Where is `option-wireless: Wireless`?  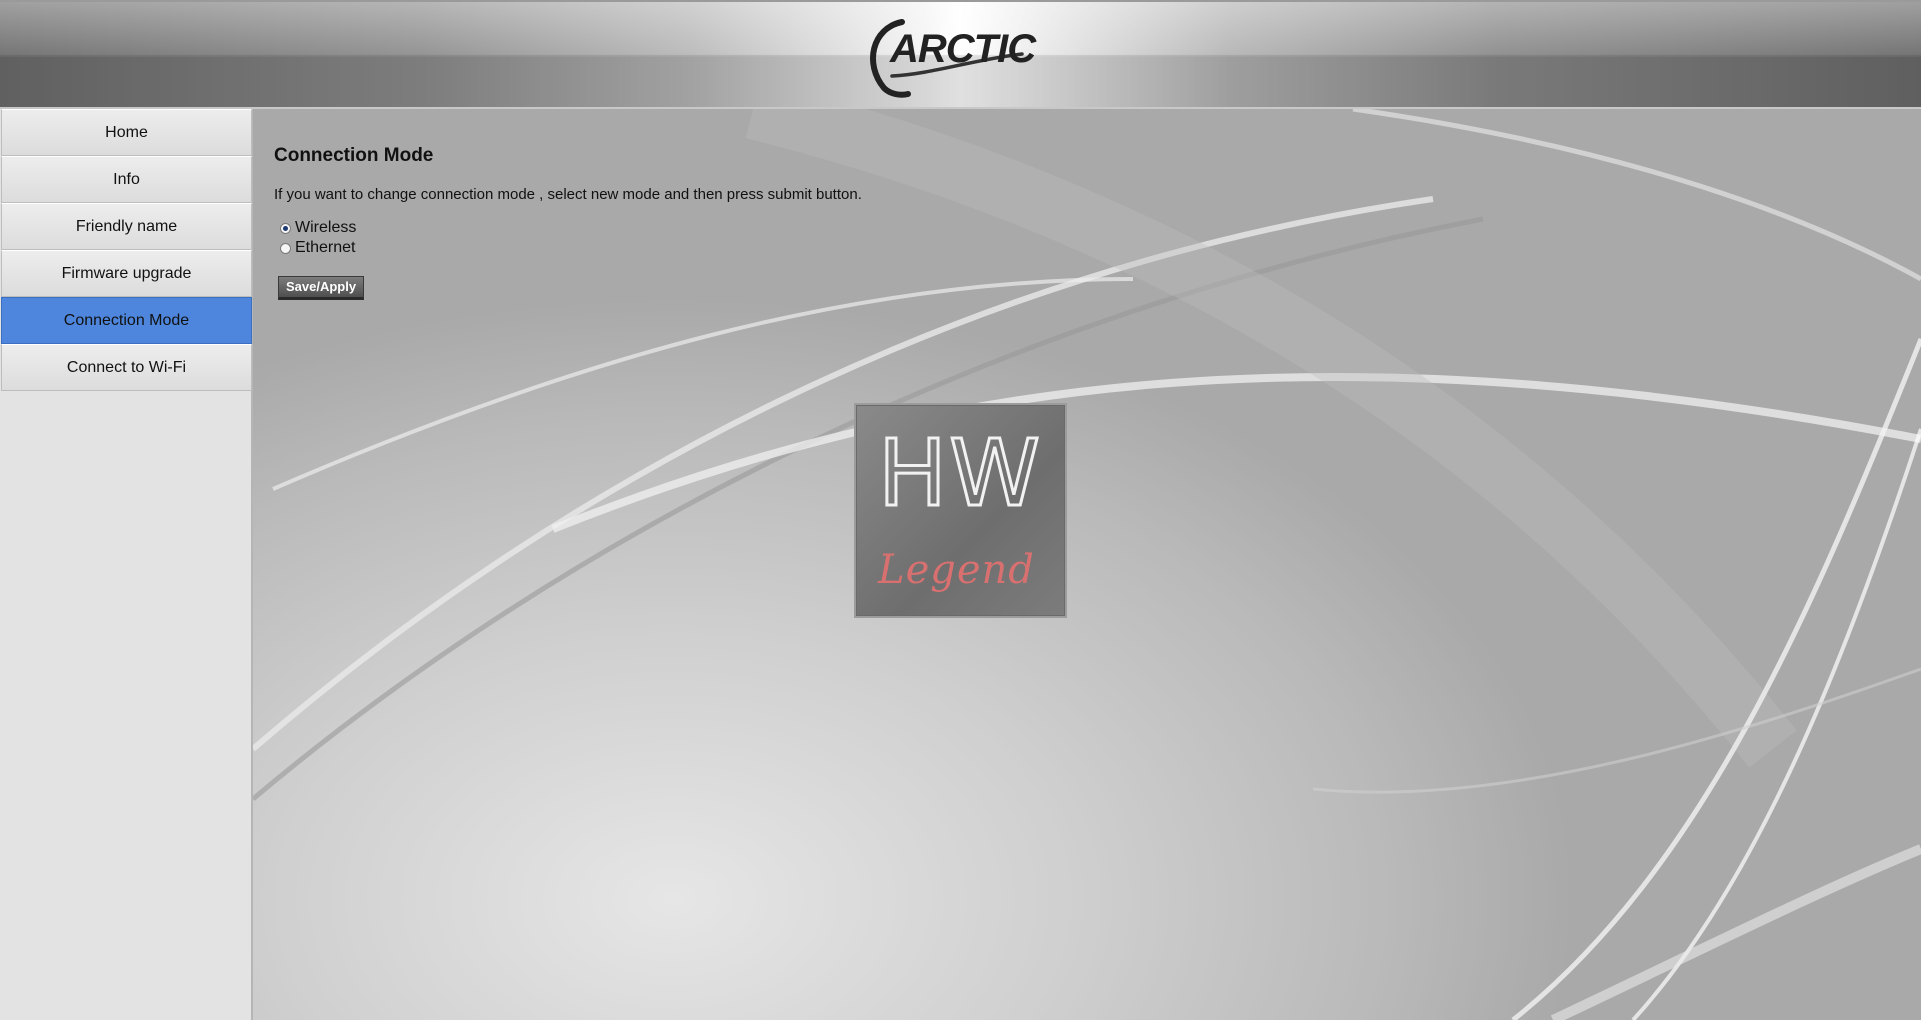
option-wireless: Wireless is located at coordinates (571, 228).